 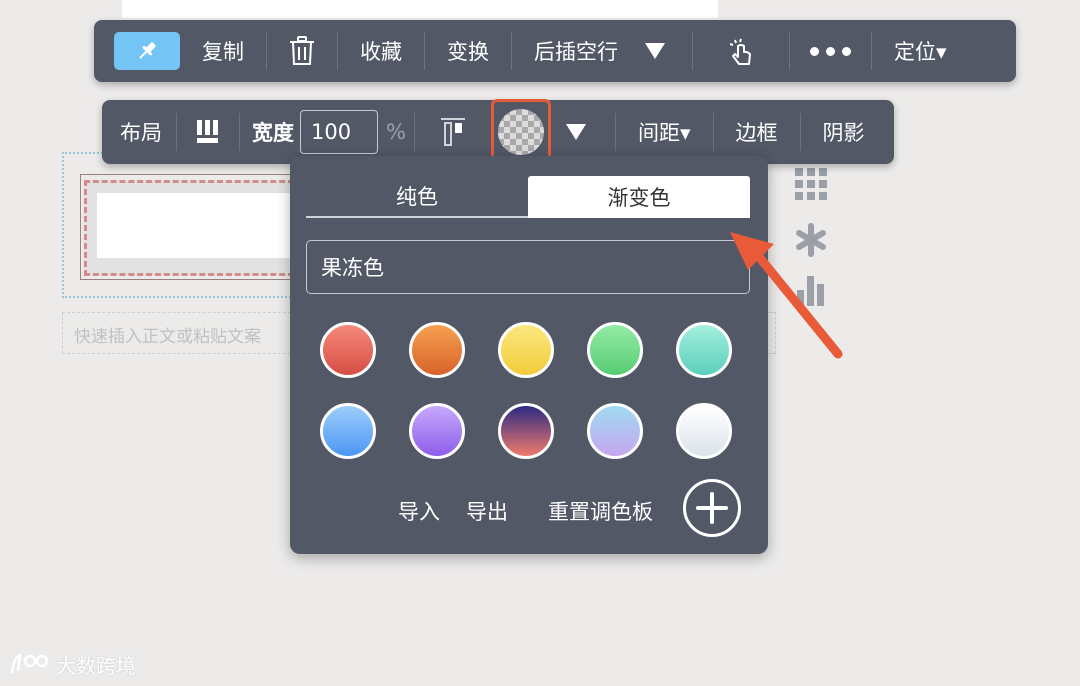 I want to click on transparent-swatch-icon, so click(x=520, y=132).